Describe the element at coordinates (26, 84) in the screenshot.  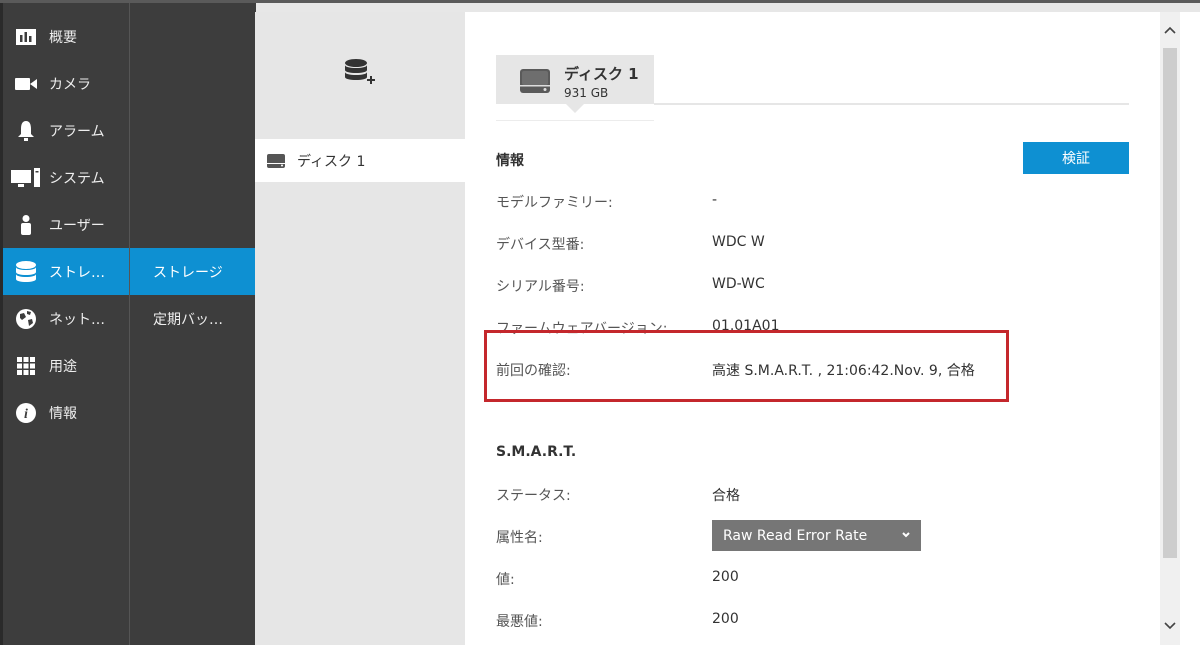
I see `camera-icon` at that location.